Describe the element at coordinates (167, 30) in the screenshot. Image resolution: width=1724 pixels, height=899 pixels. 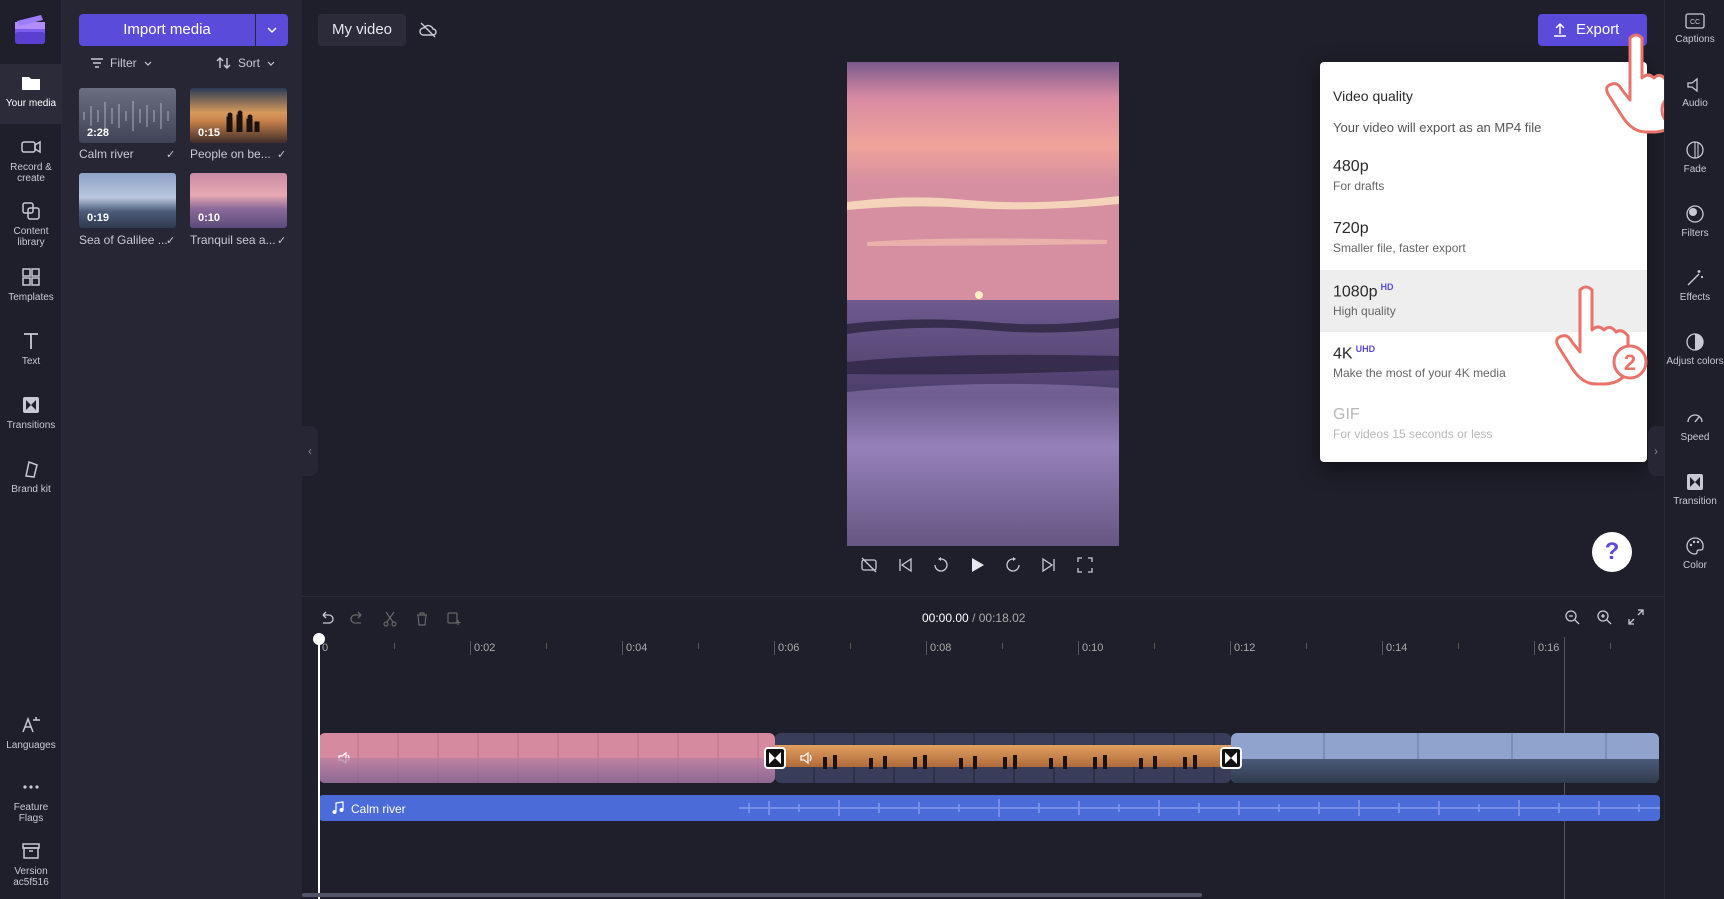
I see `import-media-button: Import media` at that location.